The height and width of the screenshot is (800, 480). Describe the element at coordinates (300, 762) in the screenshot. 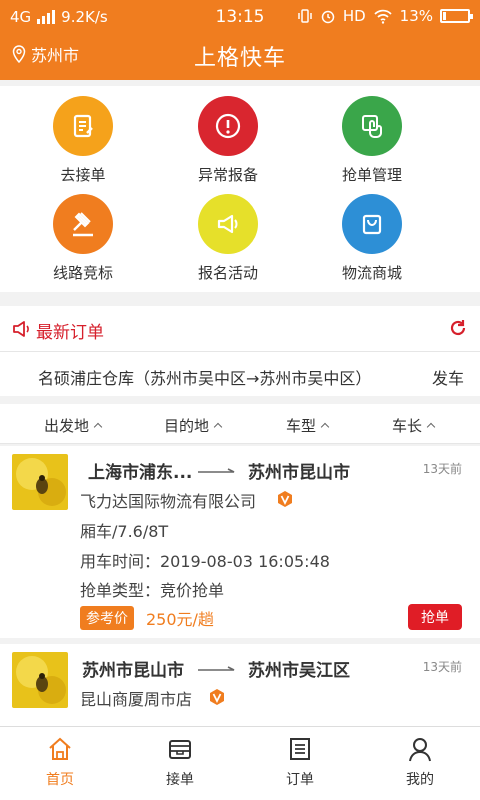

I see `nav-orders: 订单` at that location.